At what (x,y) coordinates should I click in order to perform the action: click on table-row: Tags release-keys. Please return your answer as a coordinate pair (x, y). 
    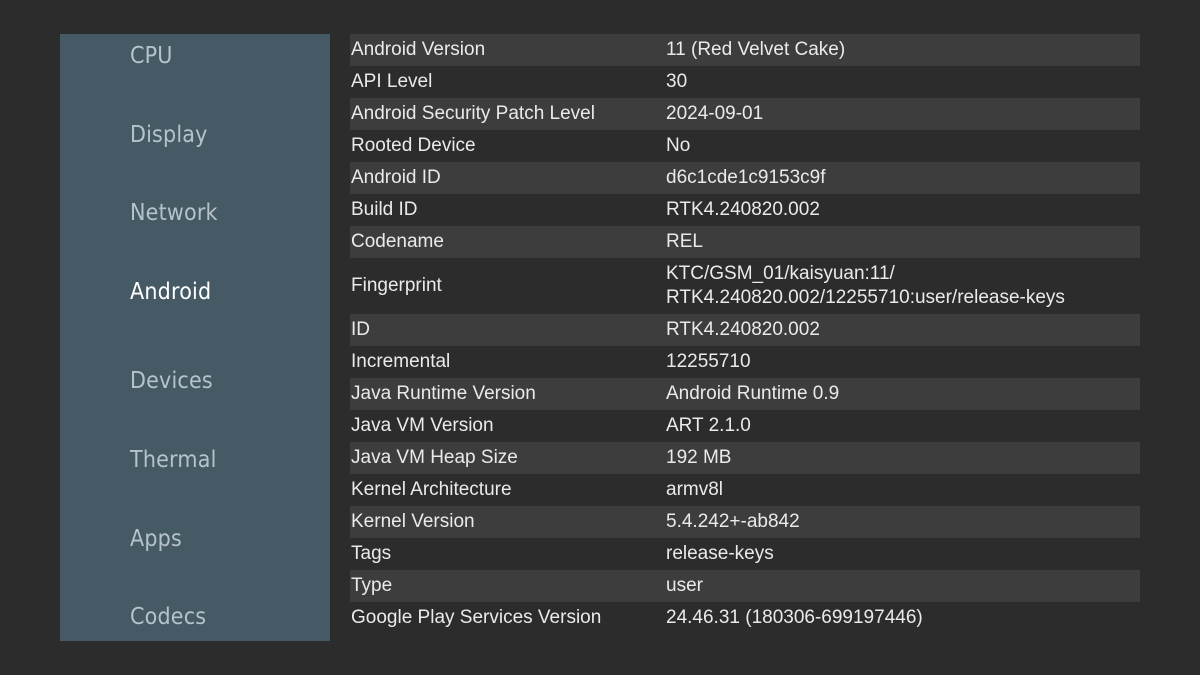
    Looking at the image, I should click on (745, 554).